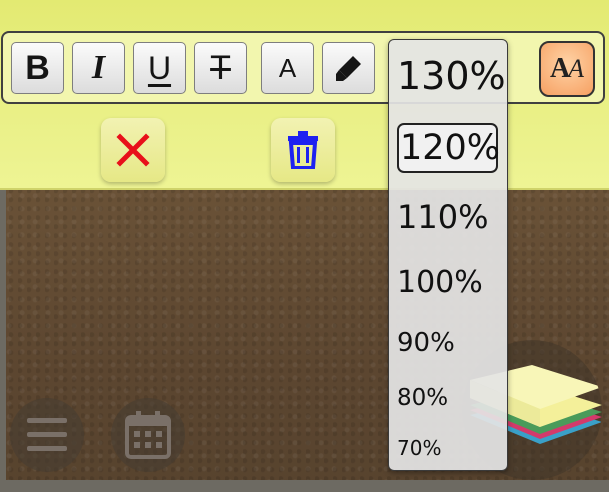  I want to click on italic-button: I, so click(98, 68).